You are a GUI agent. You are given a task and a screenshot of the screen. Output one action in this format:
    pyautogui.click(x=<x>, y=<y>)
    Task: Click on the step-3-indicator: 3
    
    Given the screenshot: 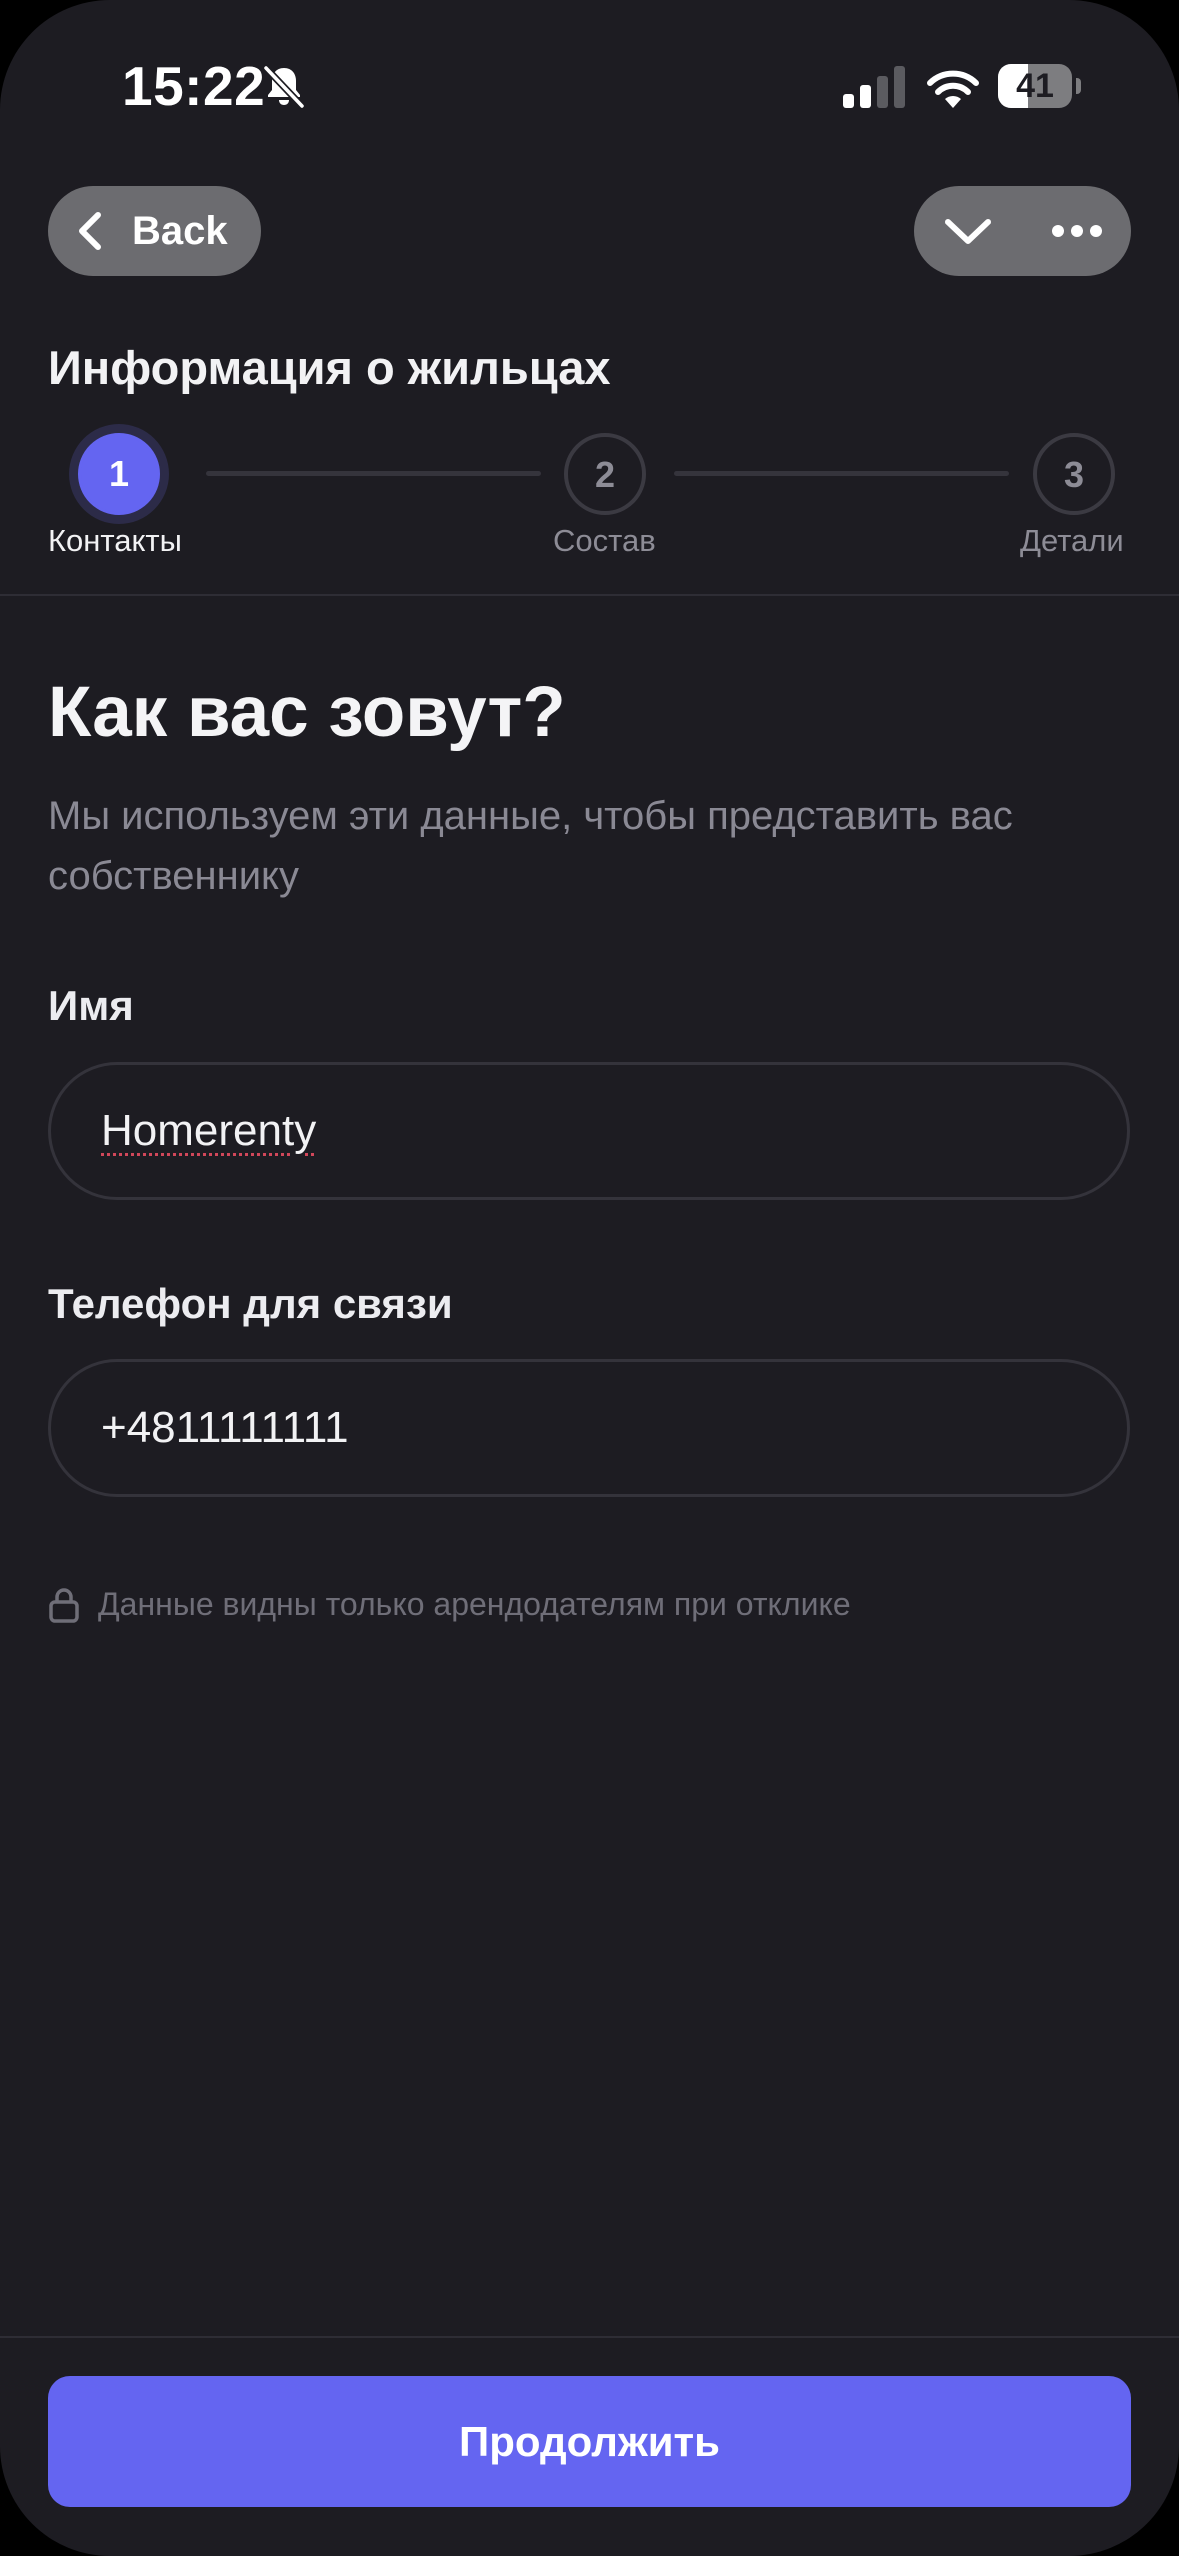 What is the action you would take?
    pyautogui.click(x=1074, y=474)
    